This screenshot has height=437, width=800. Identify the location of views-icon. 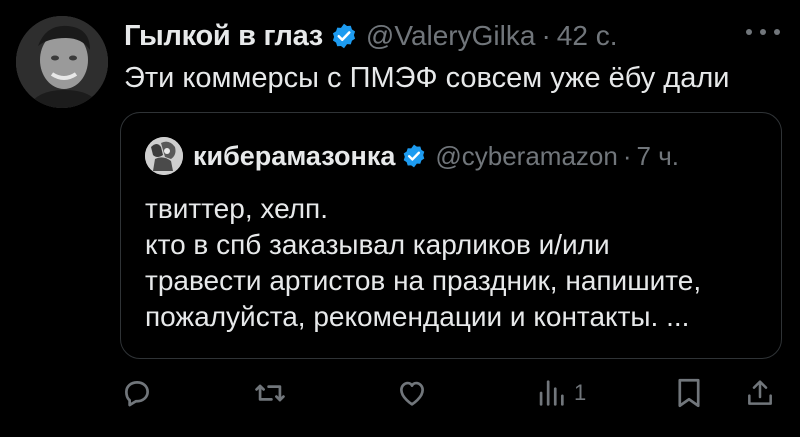
(551, 393).